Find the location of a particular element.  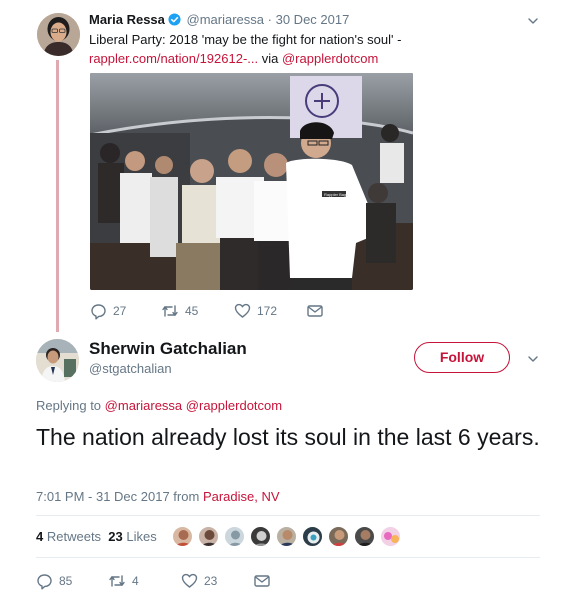

retweets-stat: 4 Retweets is located at coordinates (68, 536).